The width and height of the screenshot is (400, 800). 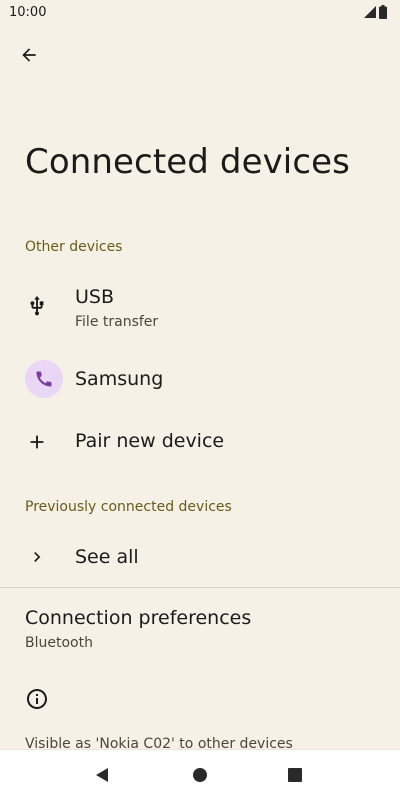 I want to click on usb-title: USB, so click(x=95, y=297).